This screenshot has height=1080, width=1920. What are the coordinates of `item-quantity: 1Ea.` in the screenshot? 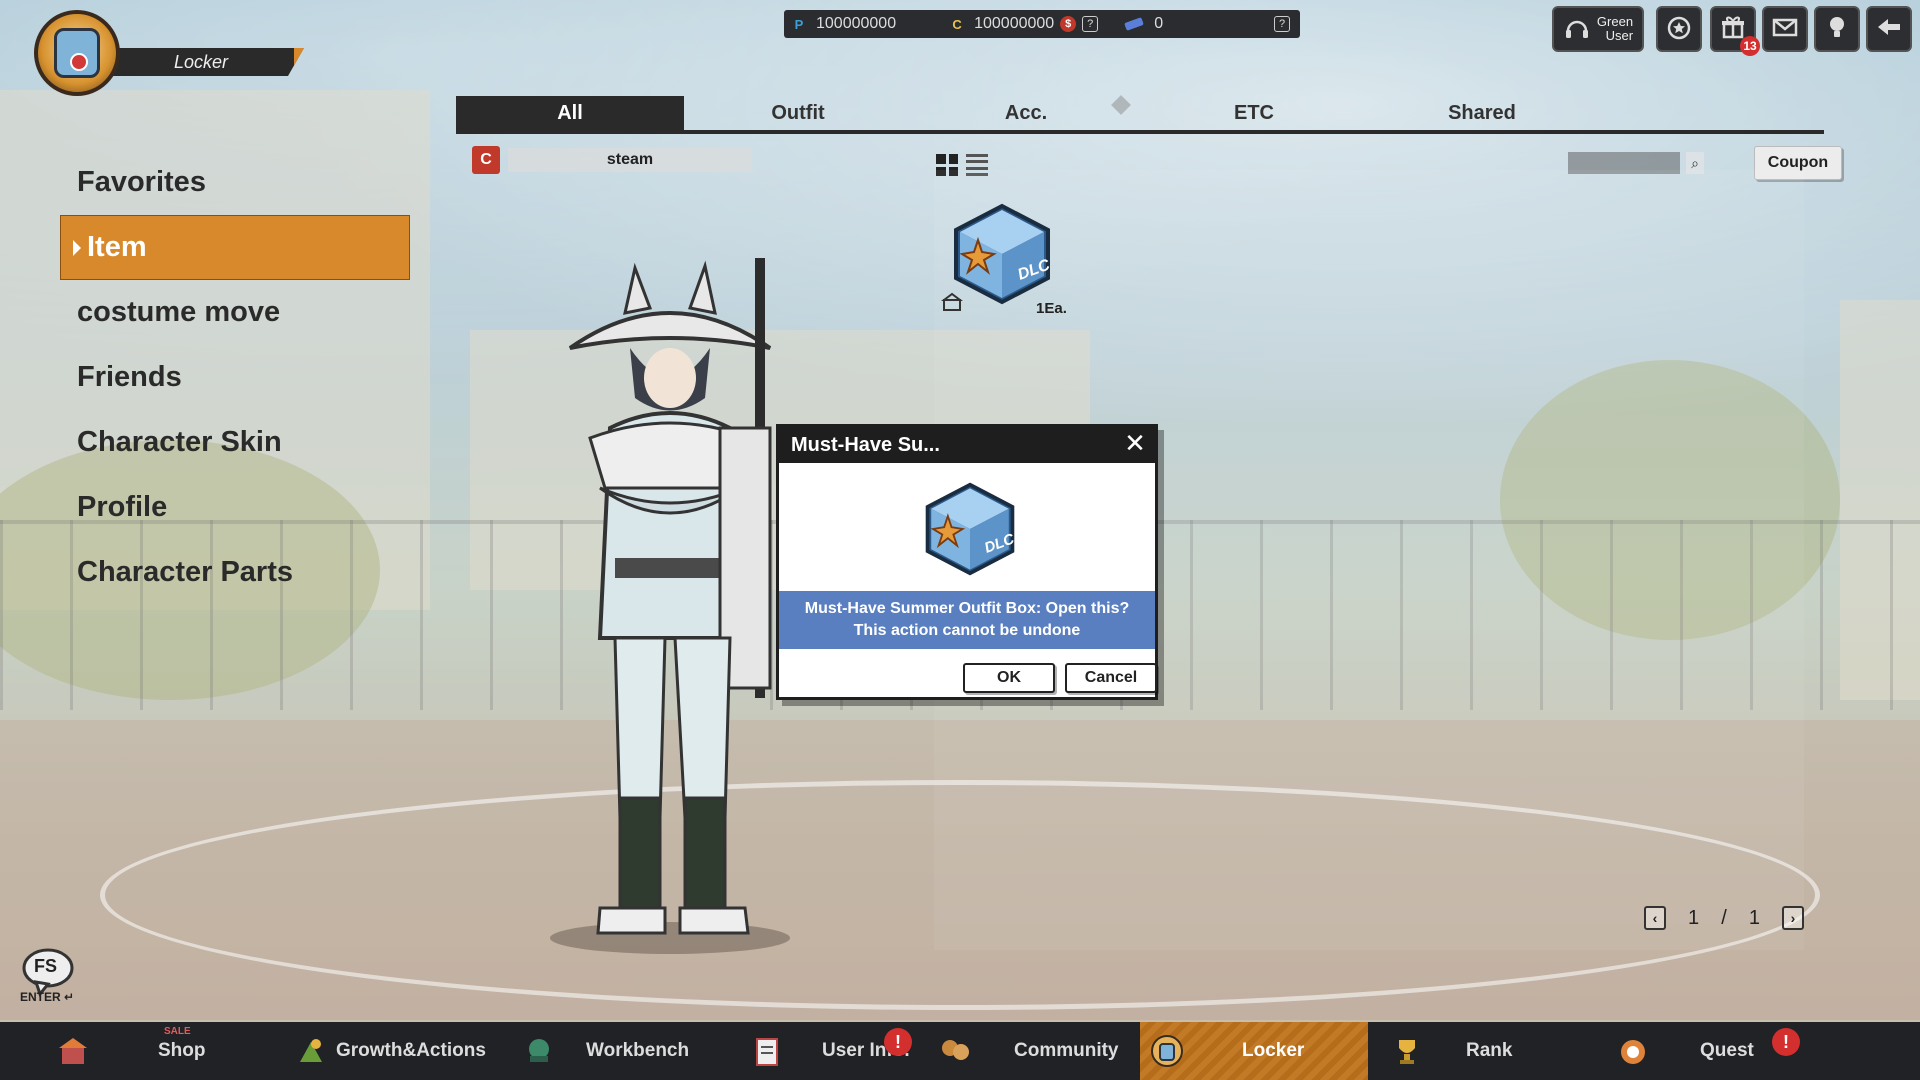 It's located at (1051, 308).